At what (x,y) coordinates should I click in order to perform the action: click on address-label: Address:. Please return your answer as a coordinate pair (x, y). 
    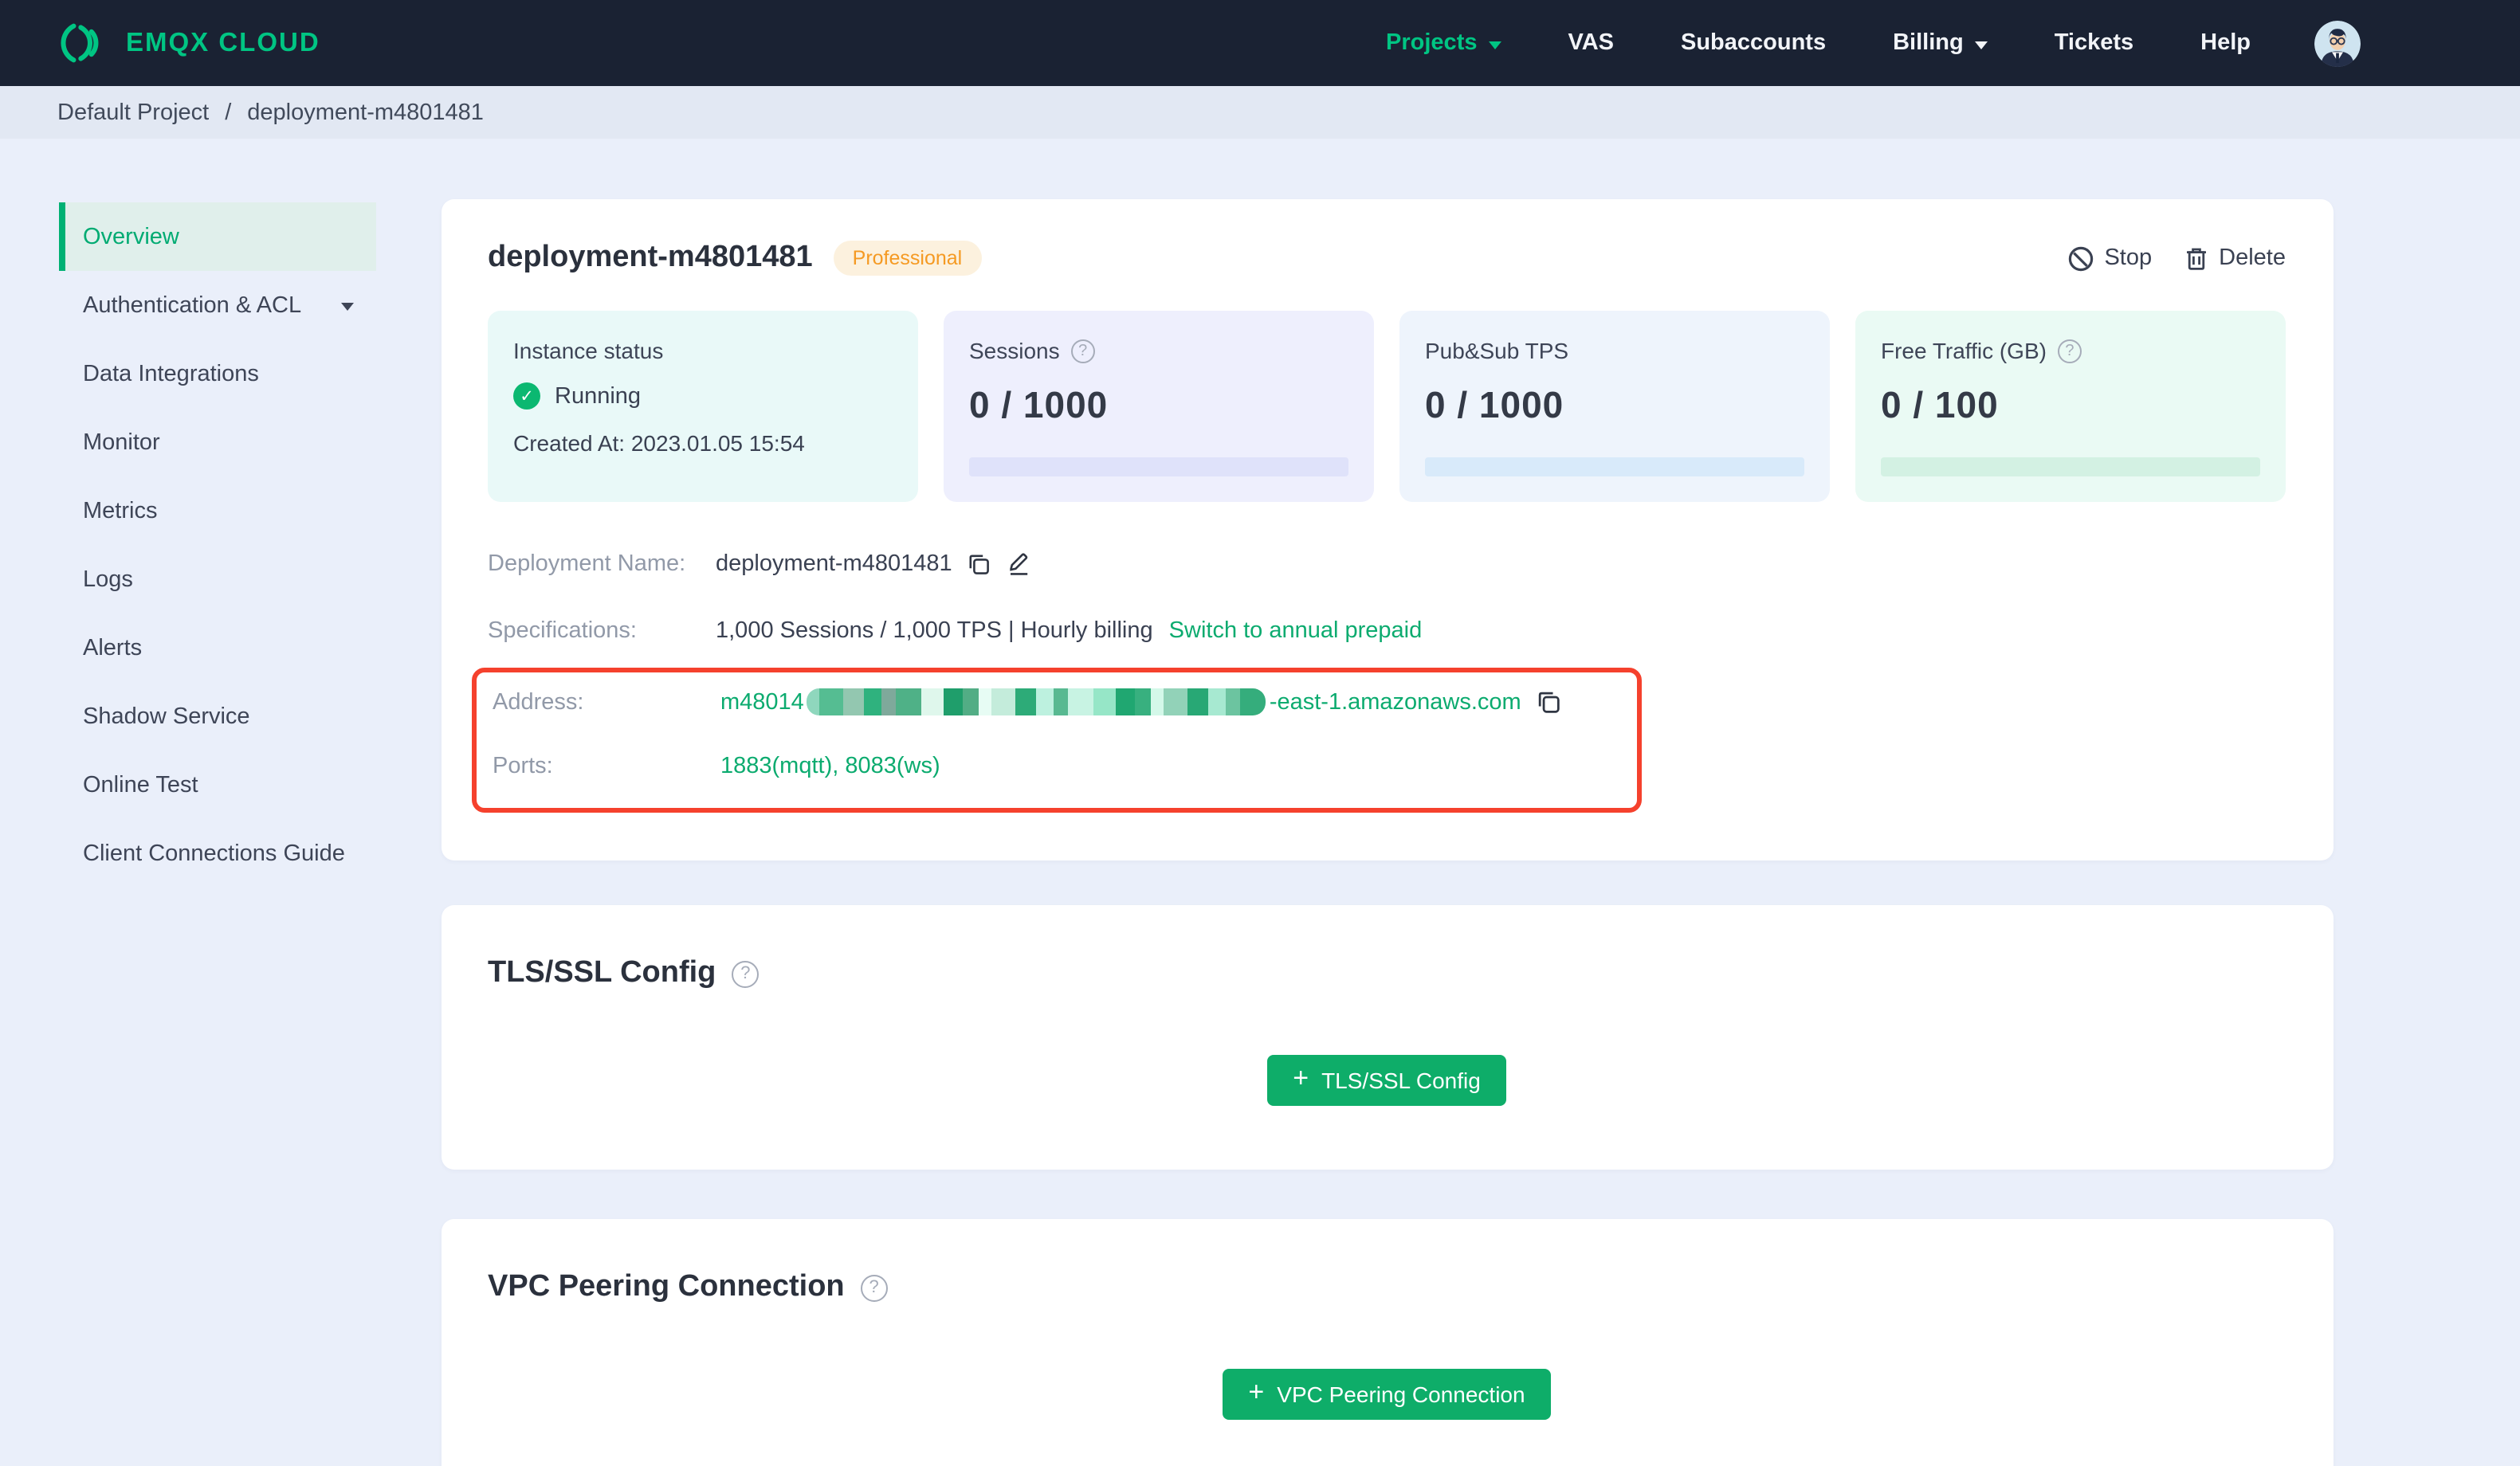
    Looking at the image, I should click on (538, 702).